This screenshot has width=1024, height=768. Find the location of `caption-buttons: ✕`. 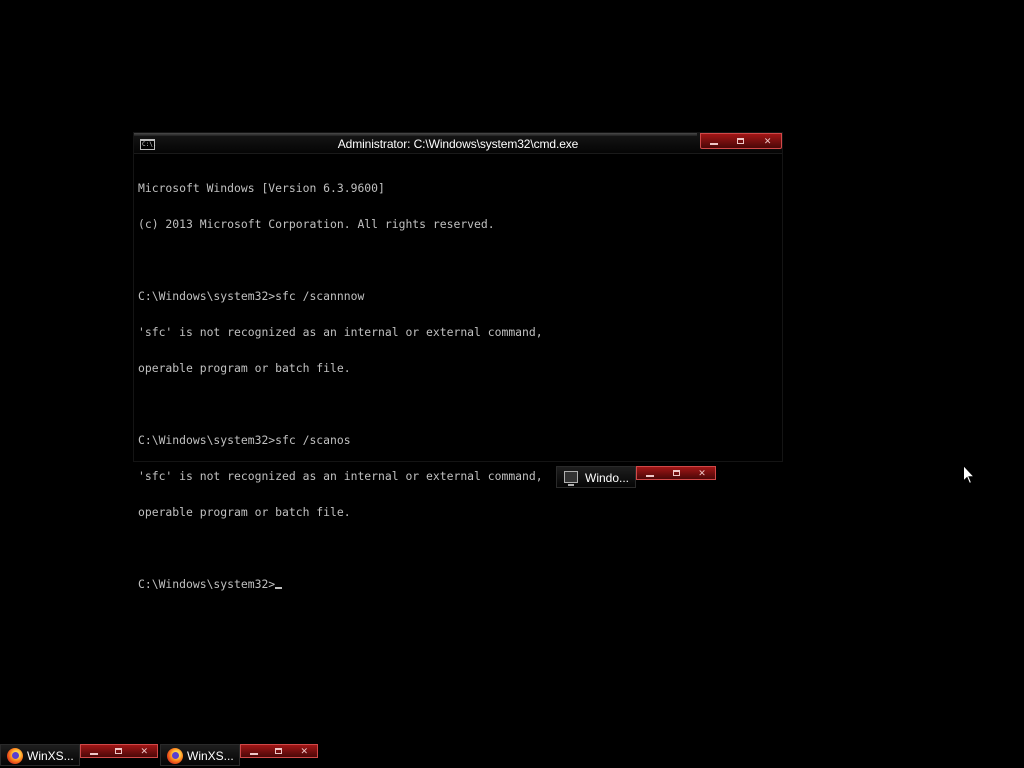

caption-buttons: ✕ is located at coordinates (741, 141).